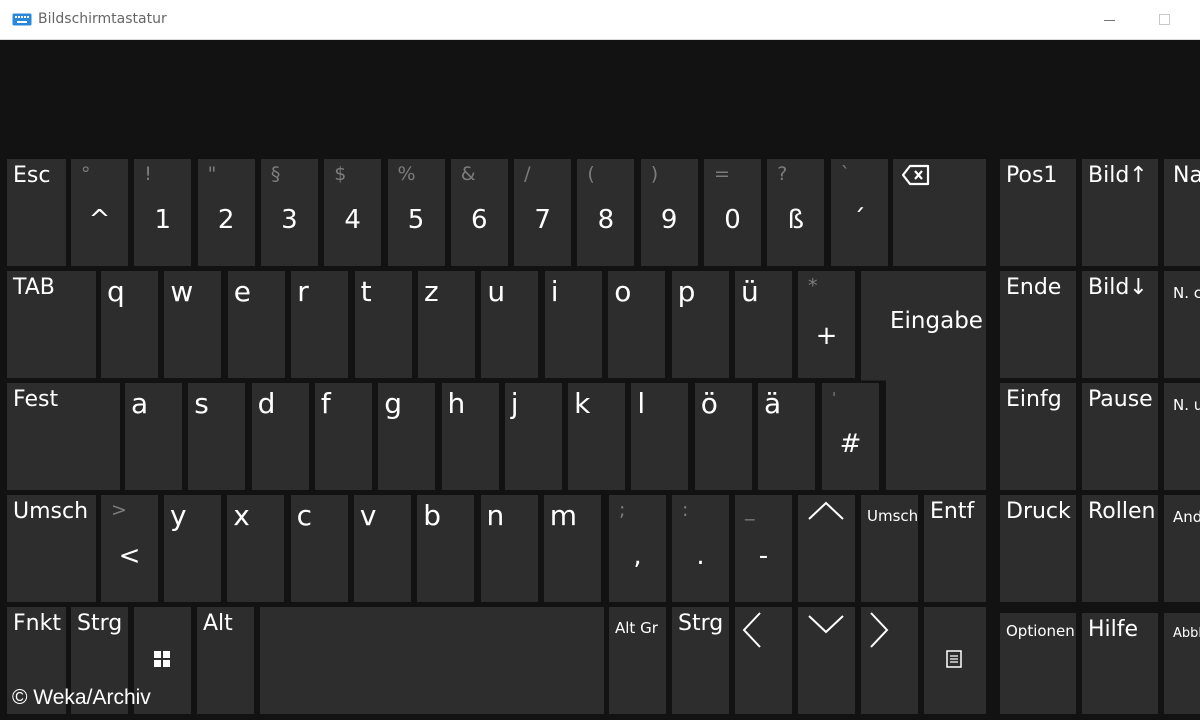  What do you see at coordinates (859, 220) in the screenshot?
I see `key-main-label: ´` at bounding box center [859, 220].